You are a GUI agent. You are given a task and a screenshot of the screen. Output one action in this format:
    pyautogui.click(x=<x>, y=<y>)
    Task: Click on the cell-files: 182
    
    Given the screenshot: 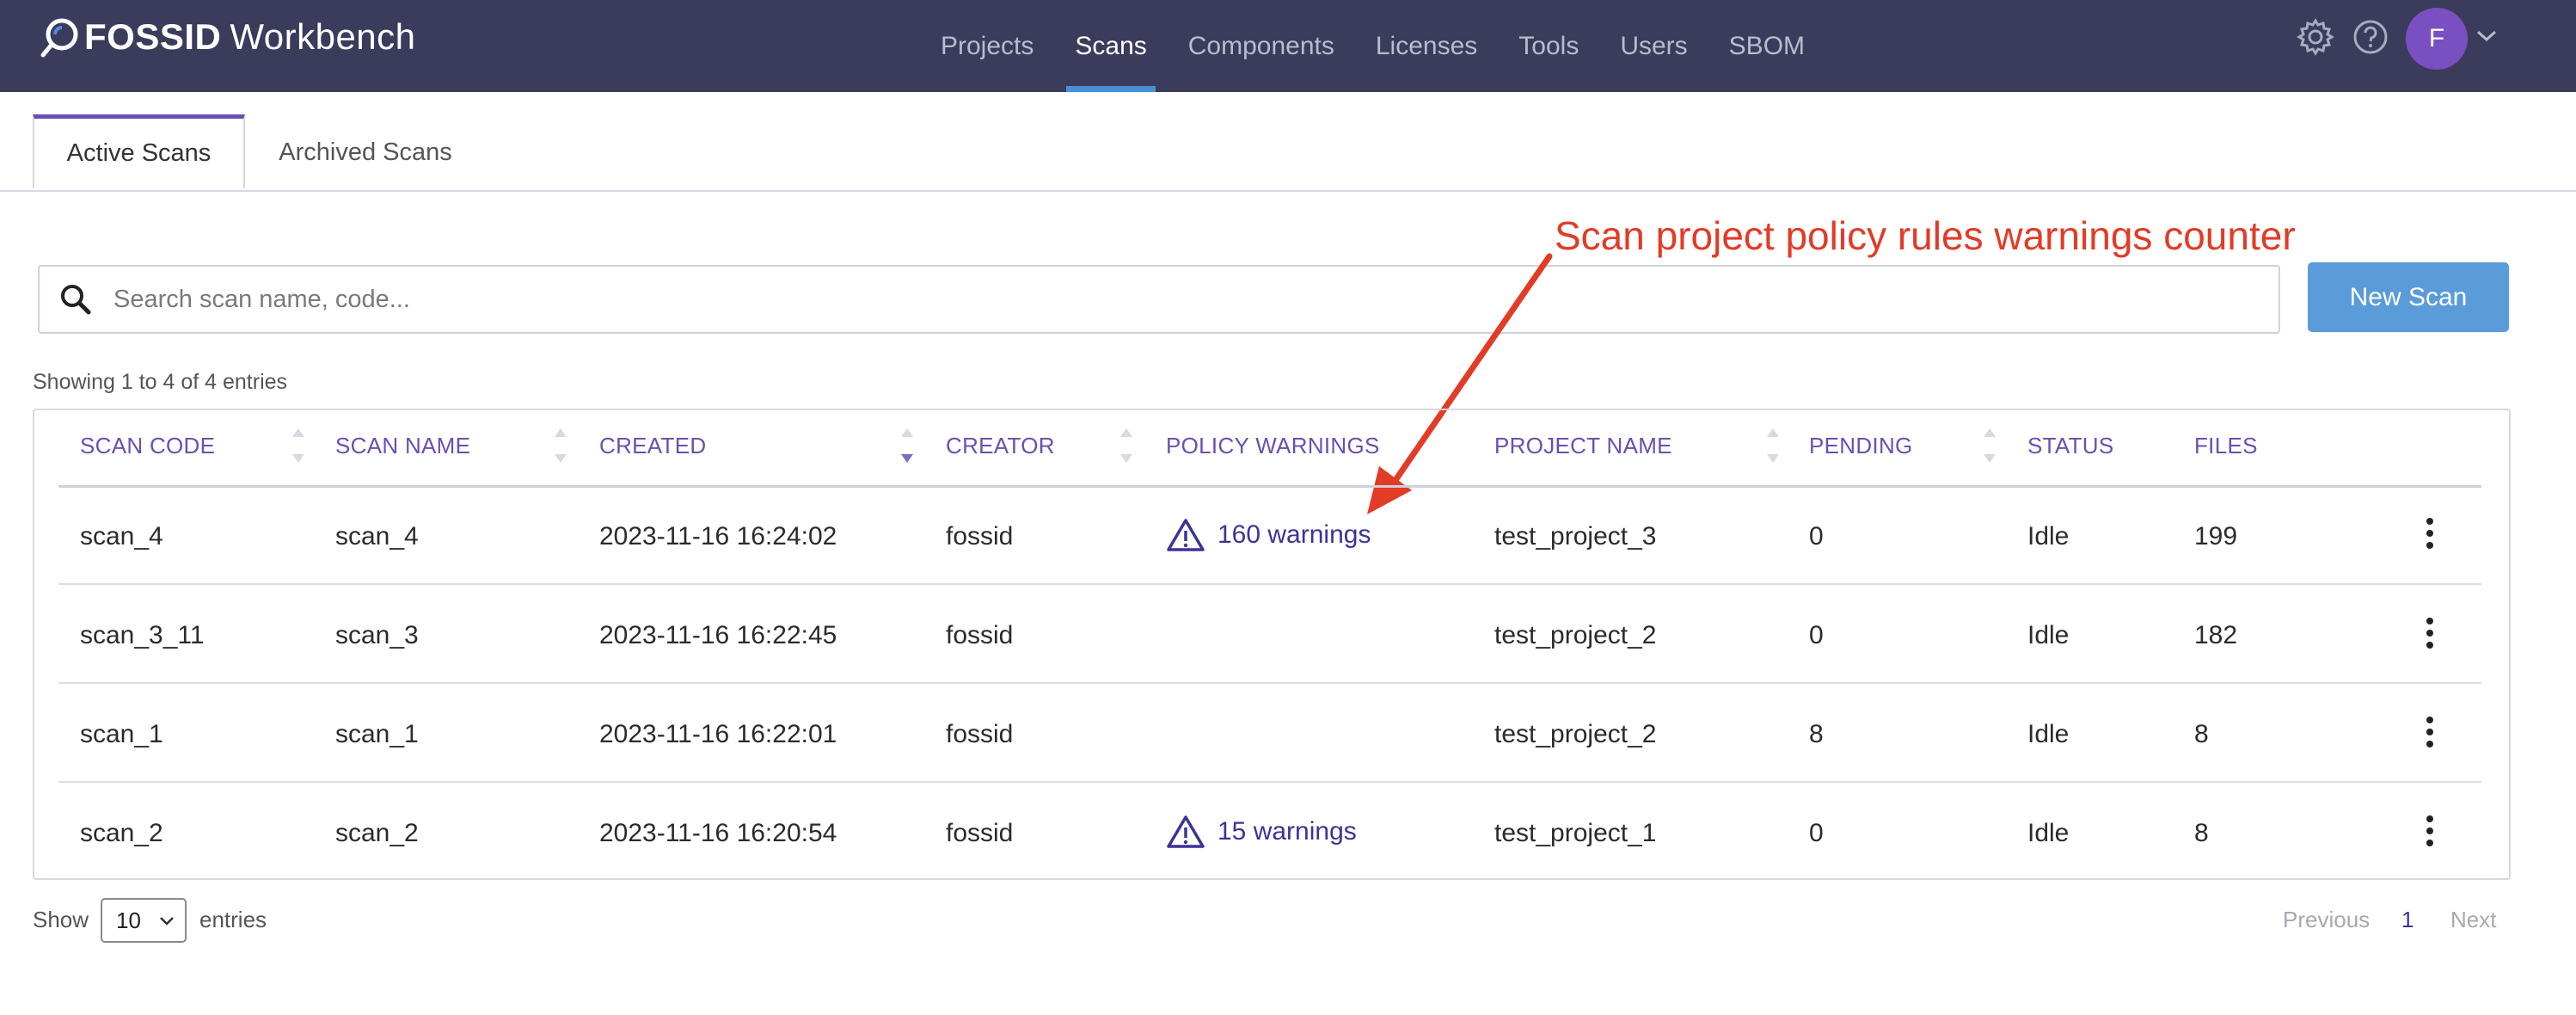 What is the action you would take?
    pyautogui.click(x=2216, y=635)
    